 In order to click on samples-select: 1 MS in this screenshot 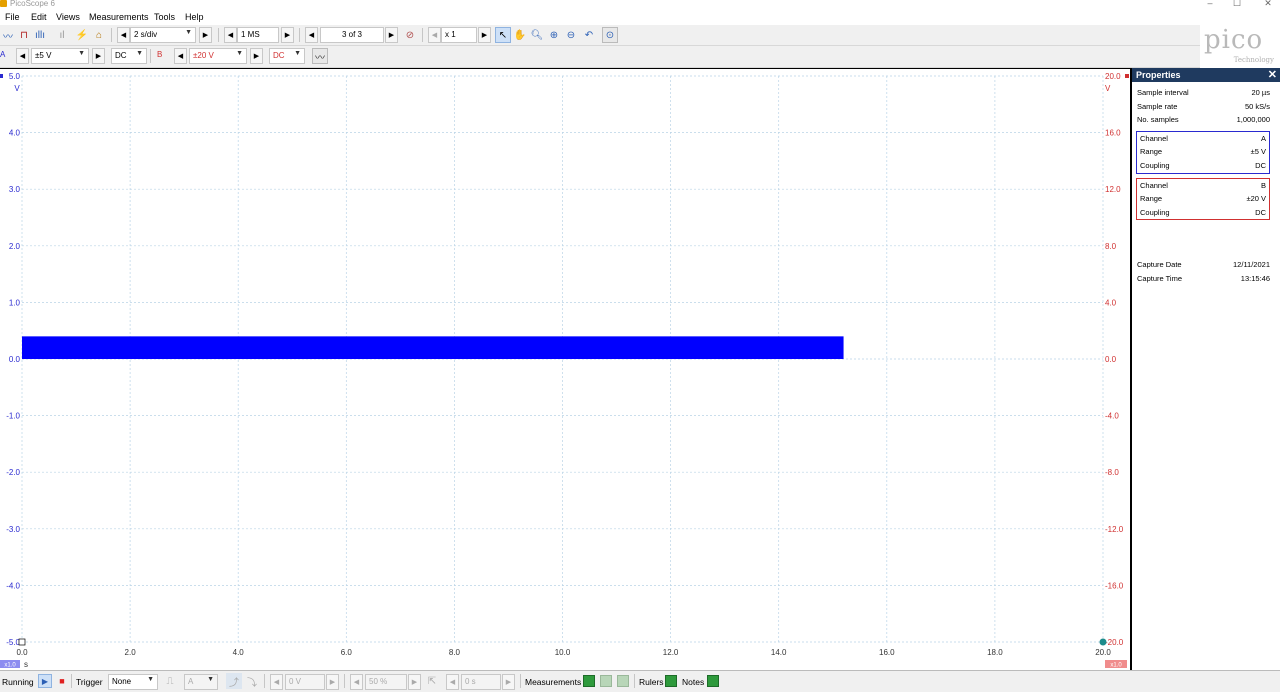, I will do `click(258, 35)`.